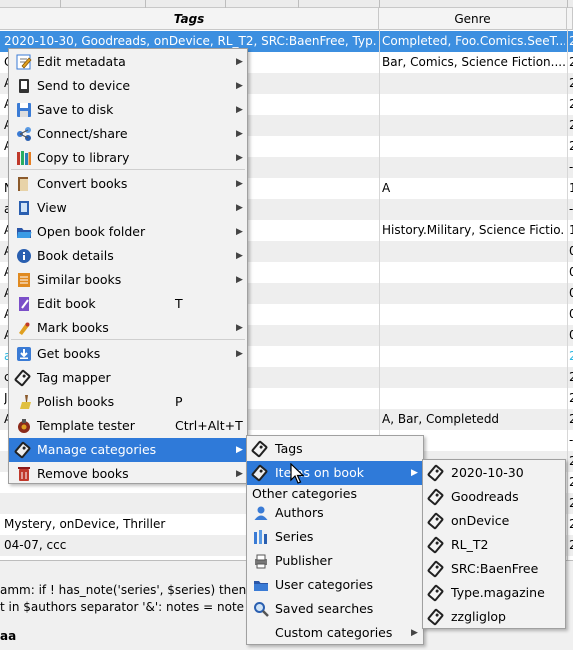  Describe the element at coordinates (478, 616) in the screenshot. I see `menu-item-label: zzgliglop` at that location.